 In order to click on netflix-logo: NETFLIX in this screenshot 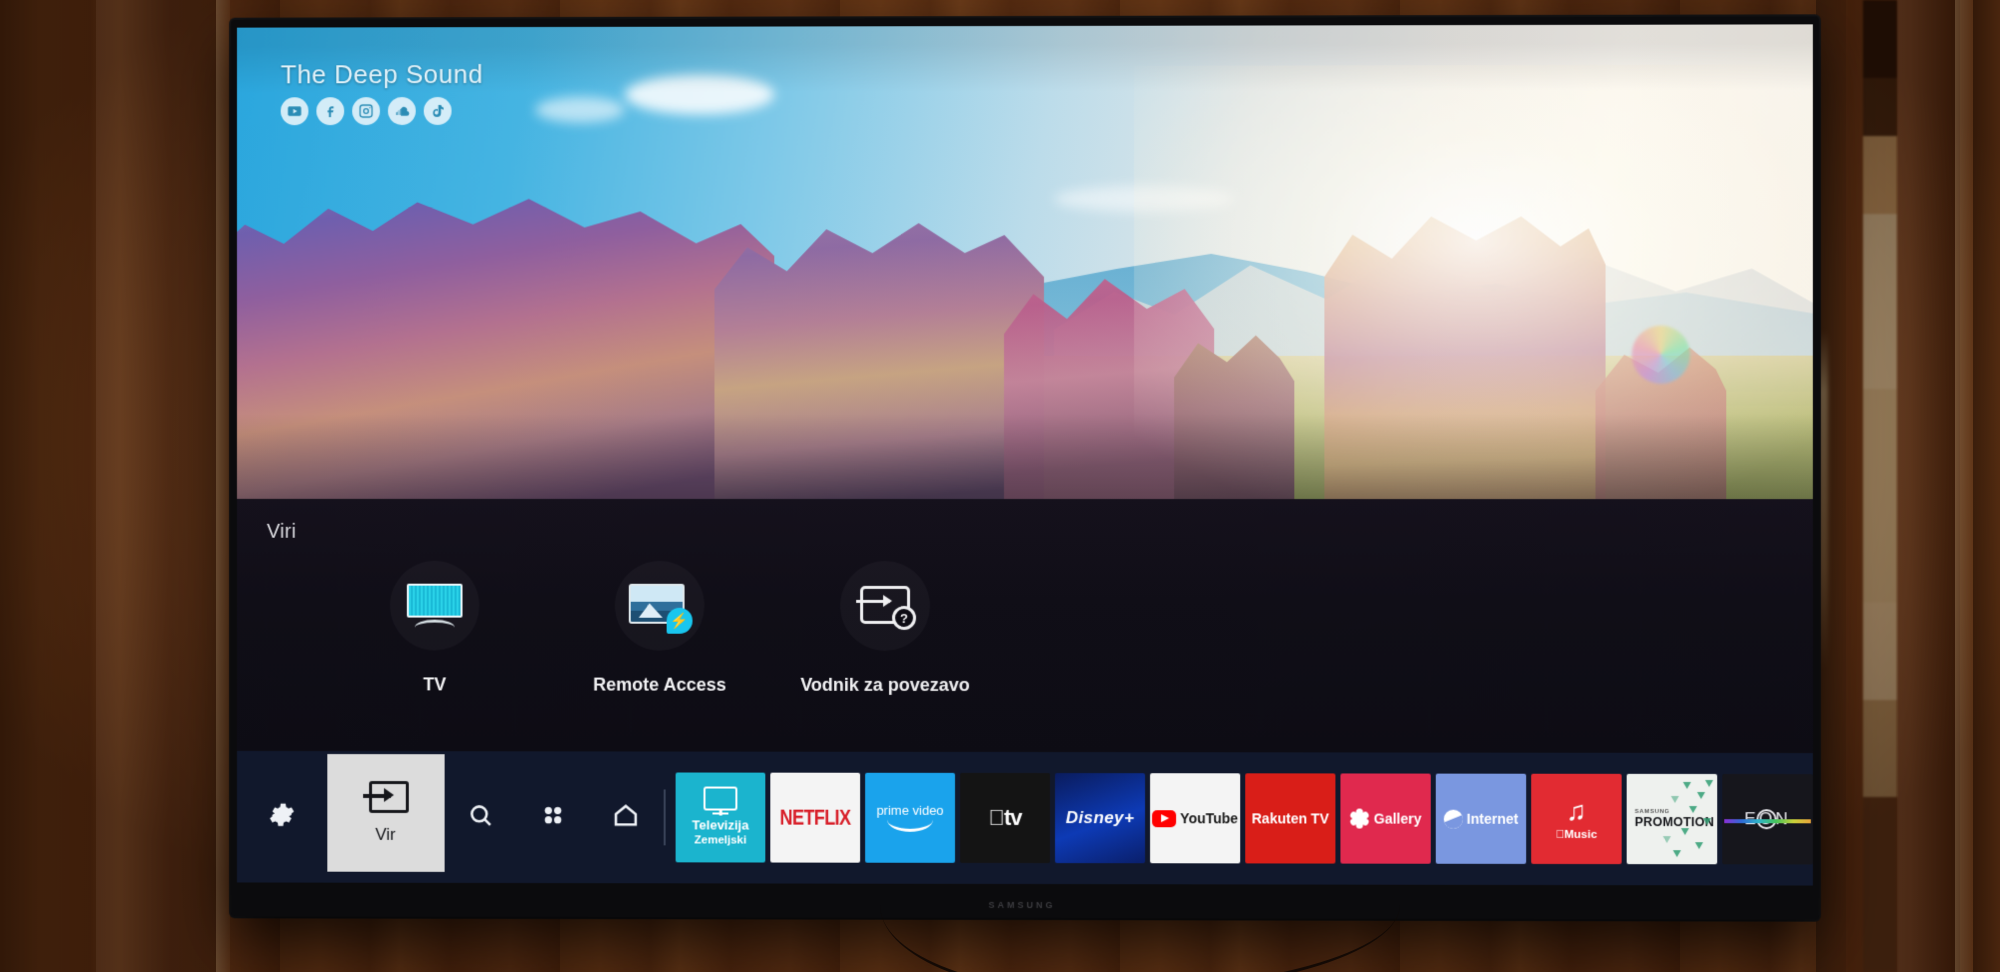, I will do `click(815, 817)`.